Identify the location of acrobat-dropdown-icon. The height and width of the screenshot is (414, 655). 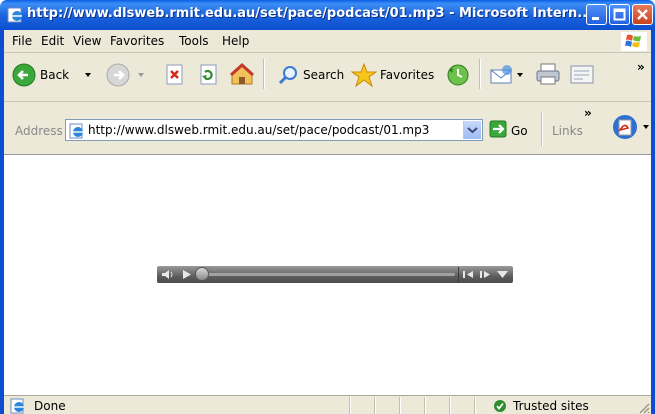
(646, 127).